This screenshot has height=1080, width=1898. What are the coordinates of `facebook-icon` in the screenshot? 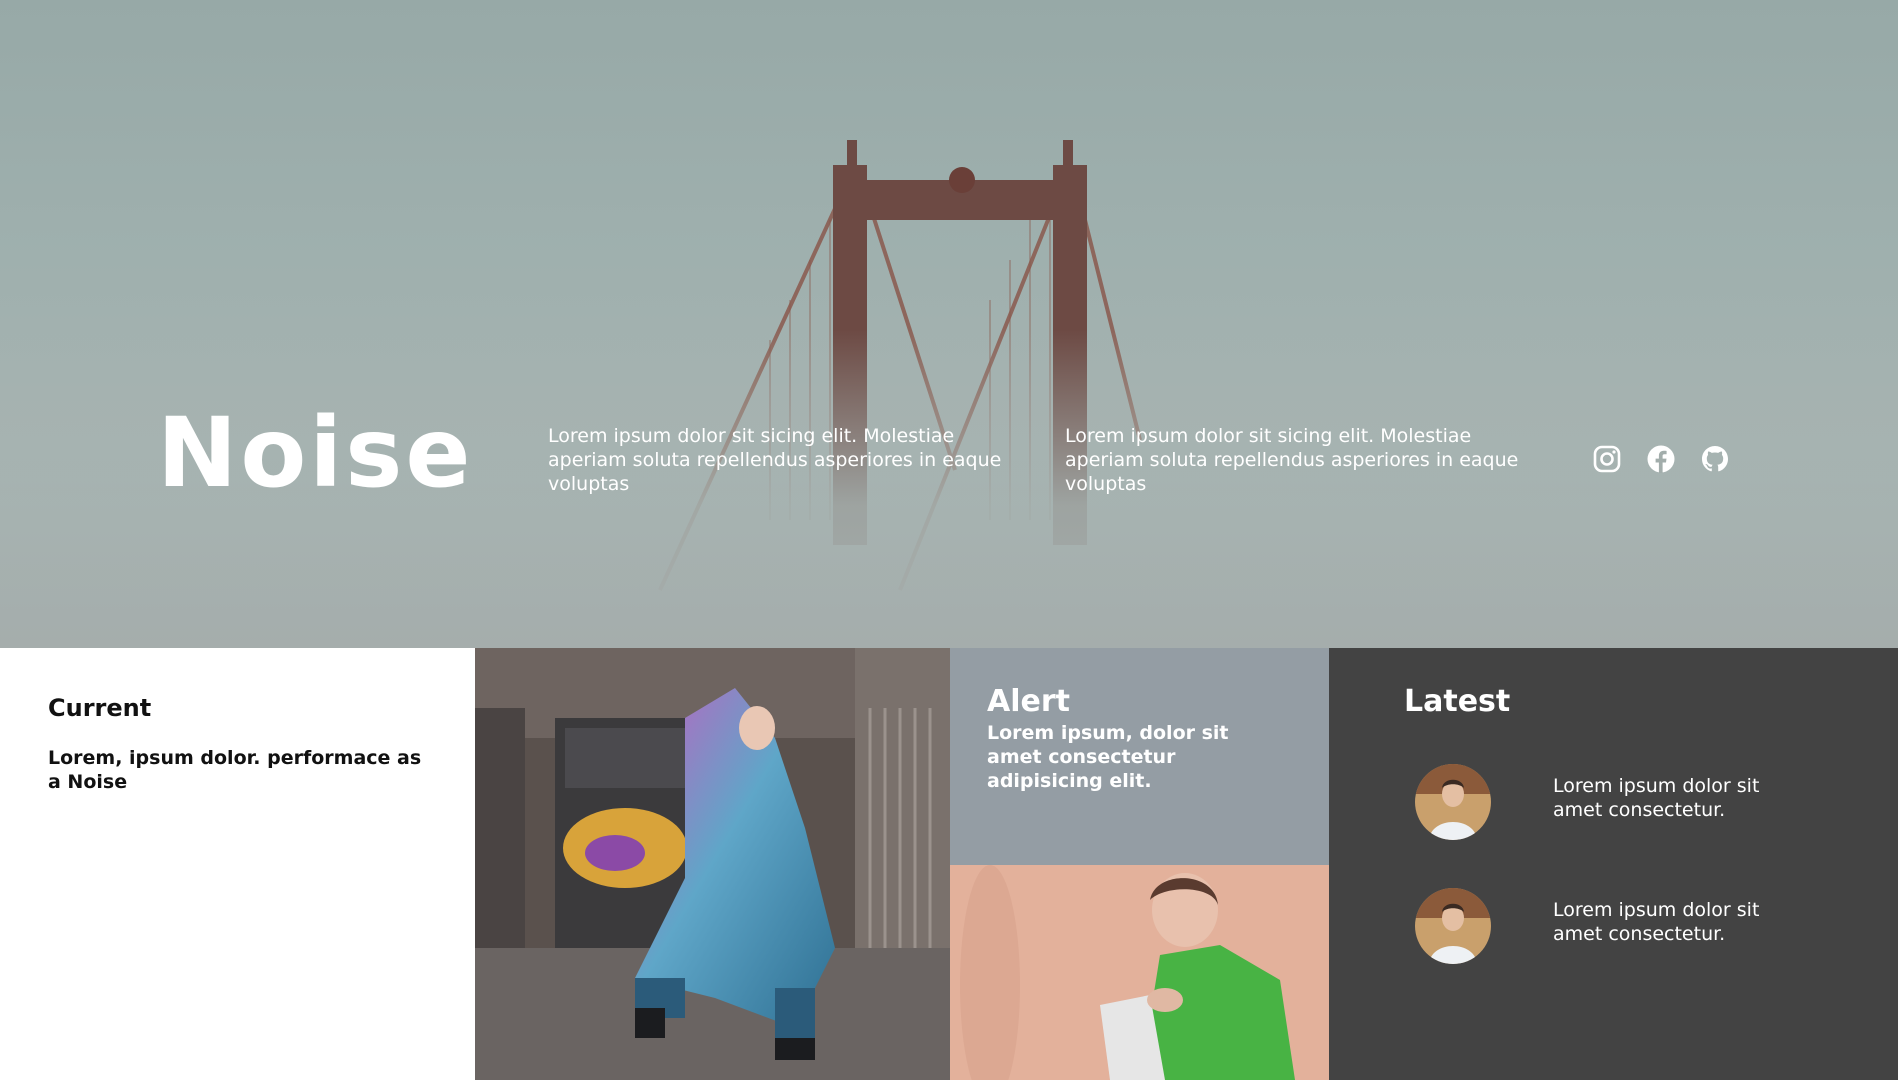 It's located at (1661, 459).